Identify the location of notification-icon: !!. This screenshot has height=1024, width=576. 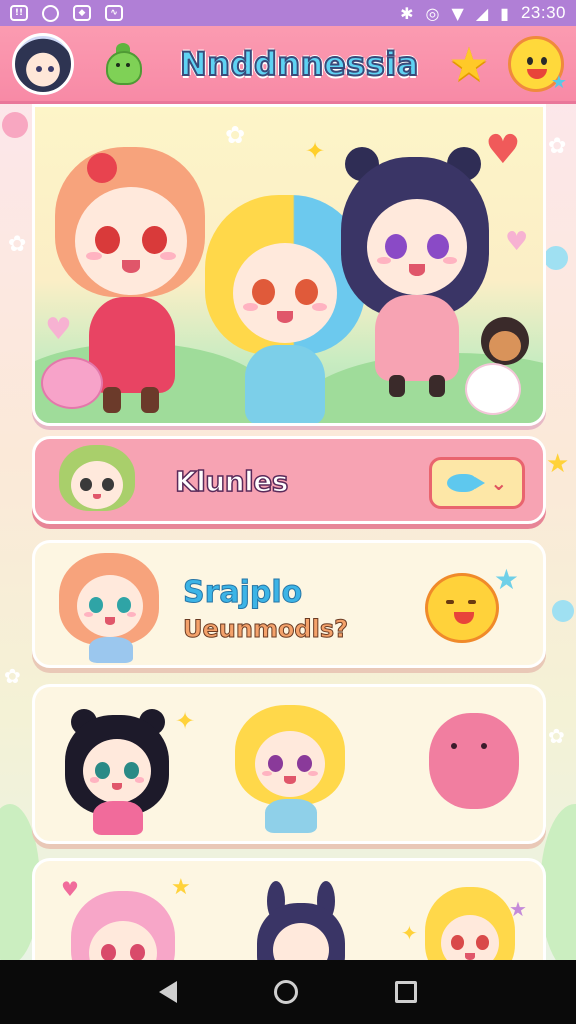
(19, 13).